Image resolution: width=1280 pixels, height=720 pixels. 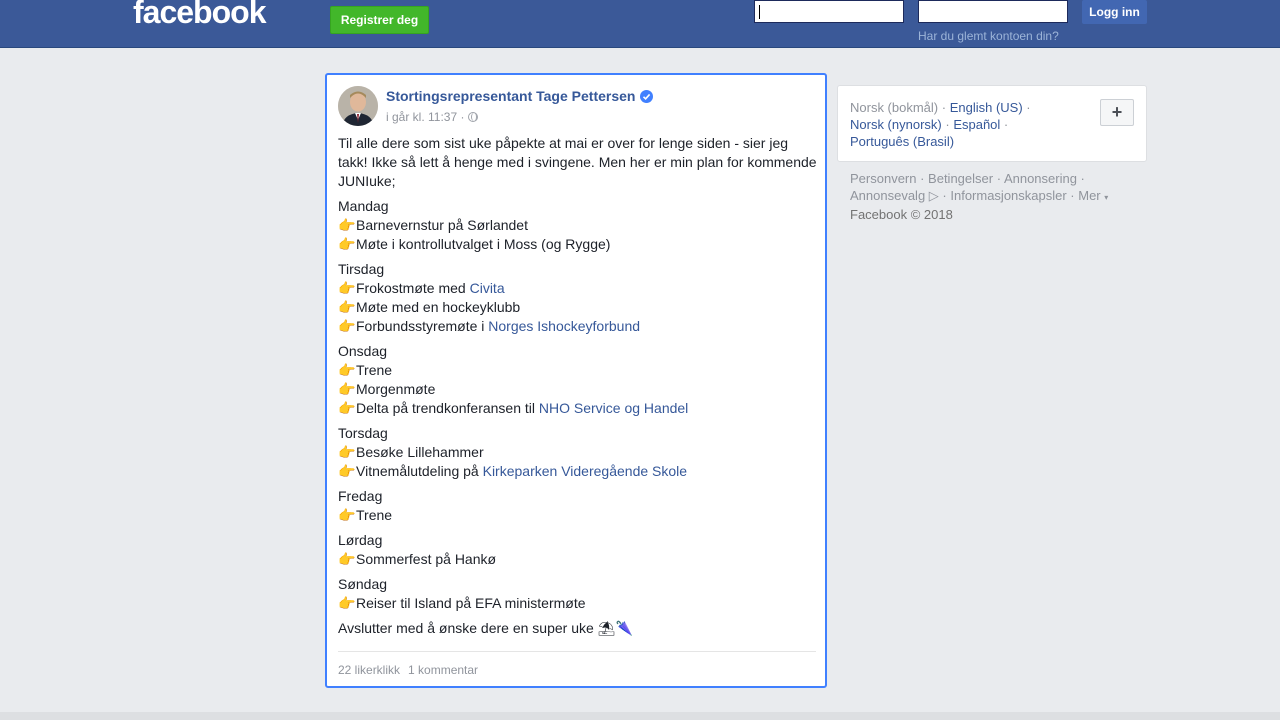 I want to click on post-stats: 22 likerklikk 1 kommentar, so click(x=408, y=670).